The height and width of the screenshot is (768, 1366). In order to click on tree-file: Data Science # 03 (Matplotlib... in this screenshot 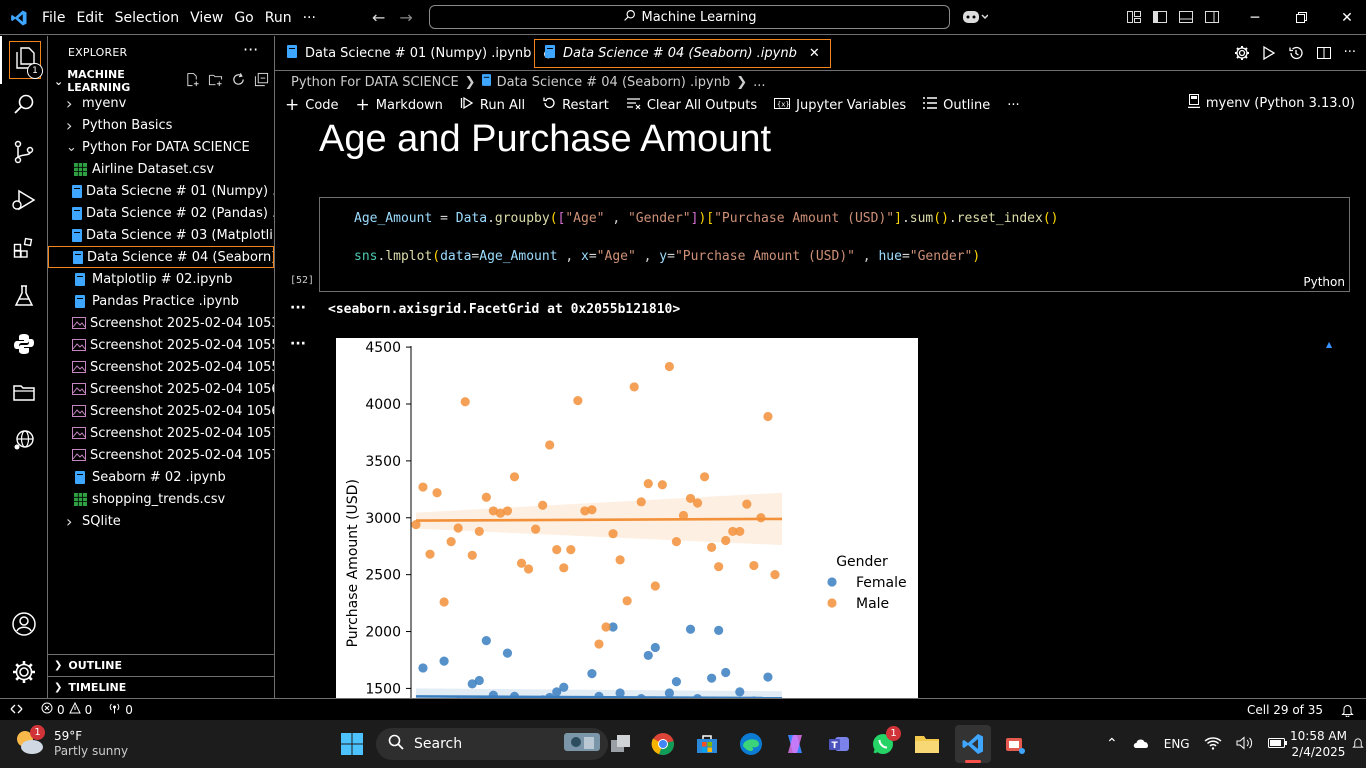, I will do `click(161, 235)`.